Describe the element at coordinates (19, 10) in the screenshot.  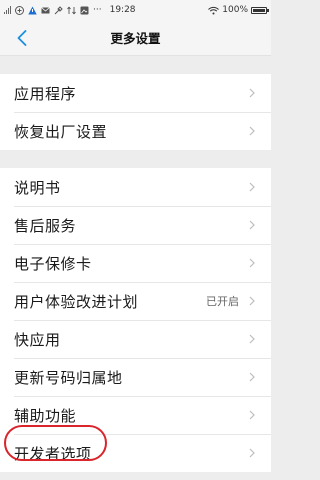
I see `alert-icon` at that location.